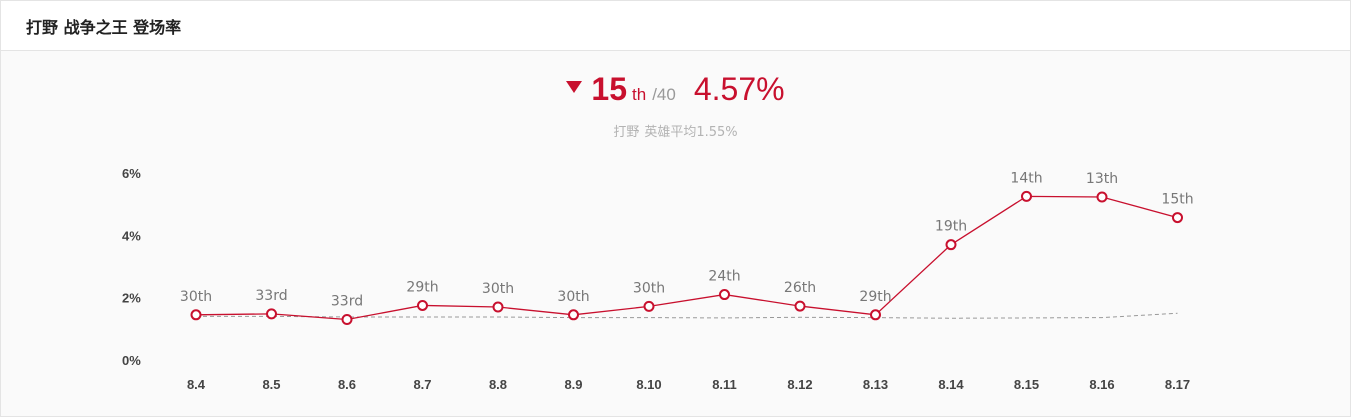 This screenshot has height=417, width=1351. What do you see at coordinates (573, 384) in the screenshot?
I see `x-tick-label: 8.9` at bounding box center [573, 384].